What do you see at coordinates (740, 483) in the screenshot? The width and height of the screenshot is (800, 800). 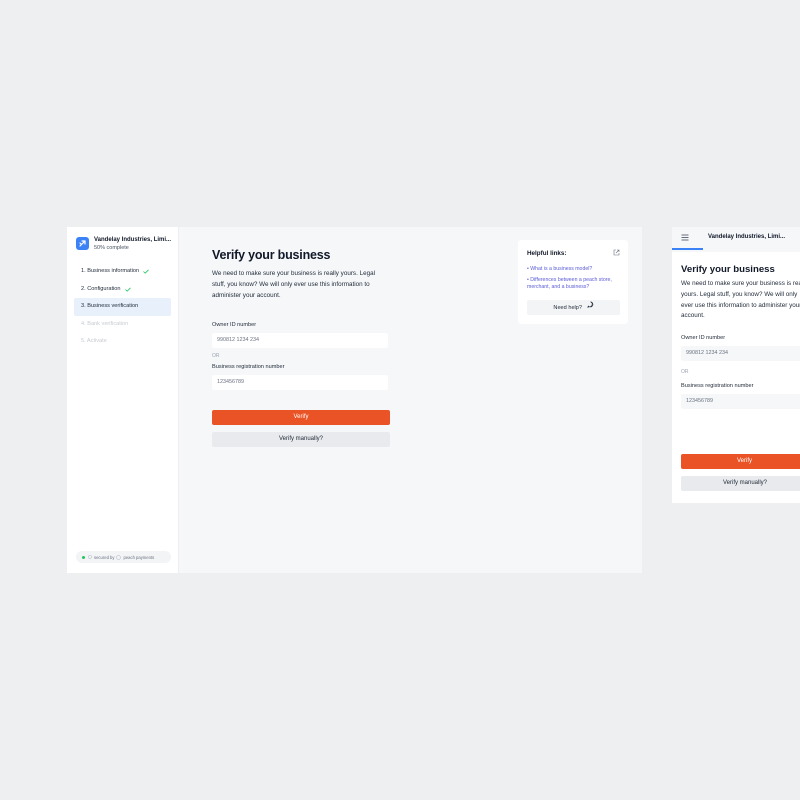 I see `mobile-verify-manually-button: Verify manually?` at bounding box center [740, 483].